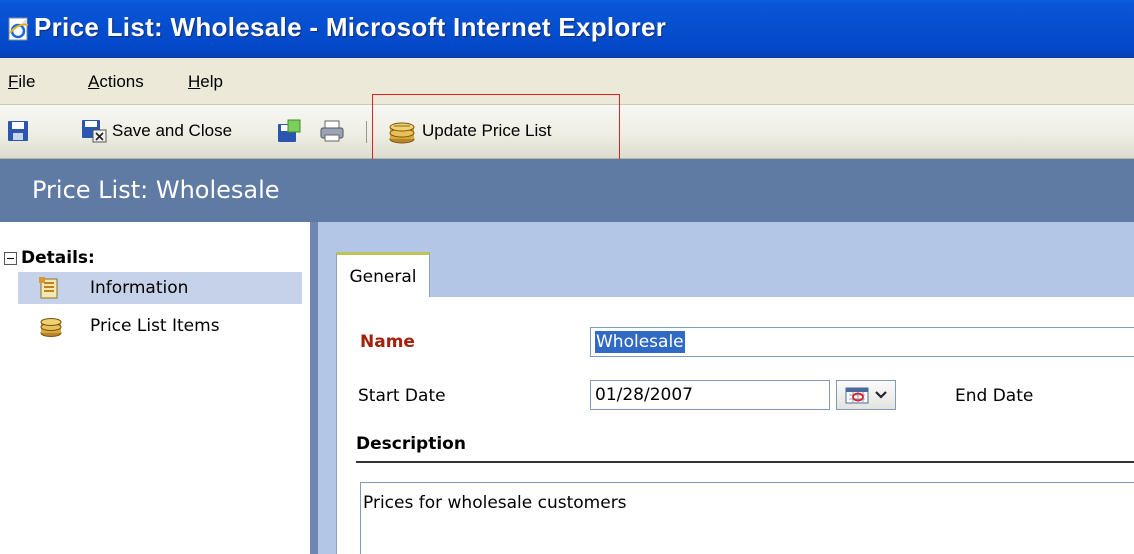 This screenshot has height=554, width=1134. What do you see at coordinates (156, 190) in the screenshot?
I see `form-title: Price List: Wholesale` at bounding box center [156, 190].